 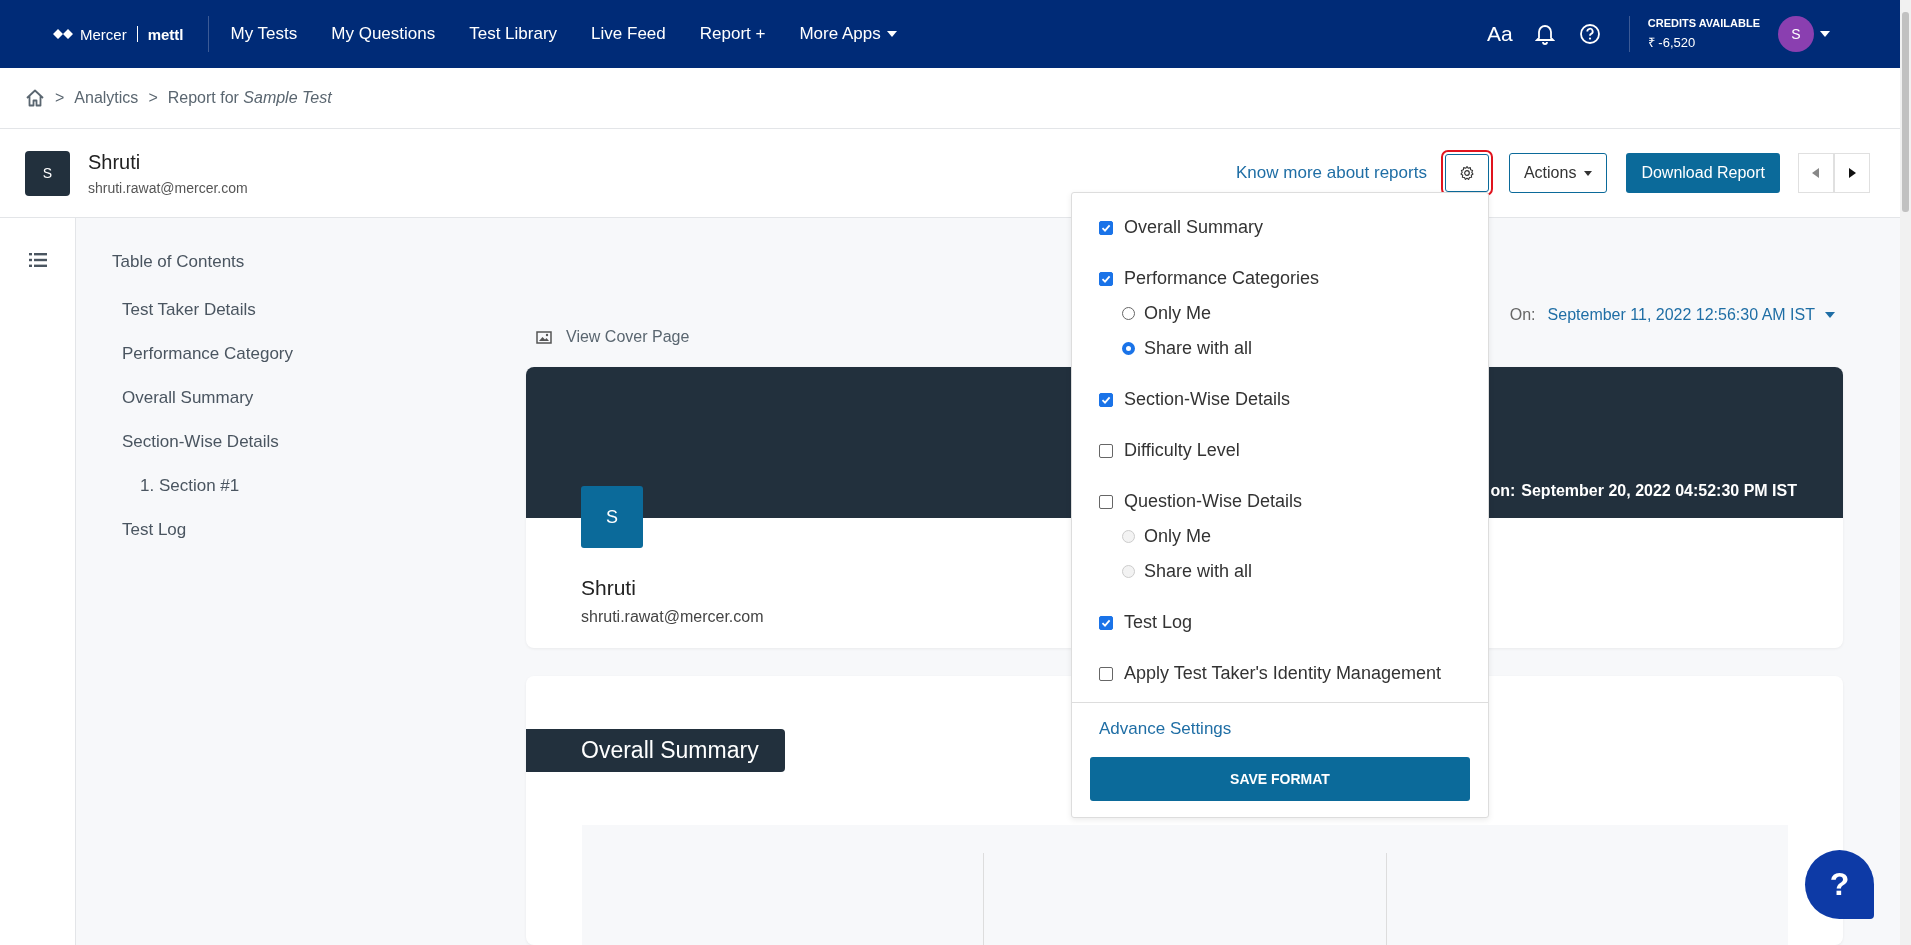 What do you see at coordinates (1466, 173) in the screenshot?
I see `settings-icon` at bounding box center [1466, 173].